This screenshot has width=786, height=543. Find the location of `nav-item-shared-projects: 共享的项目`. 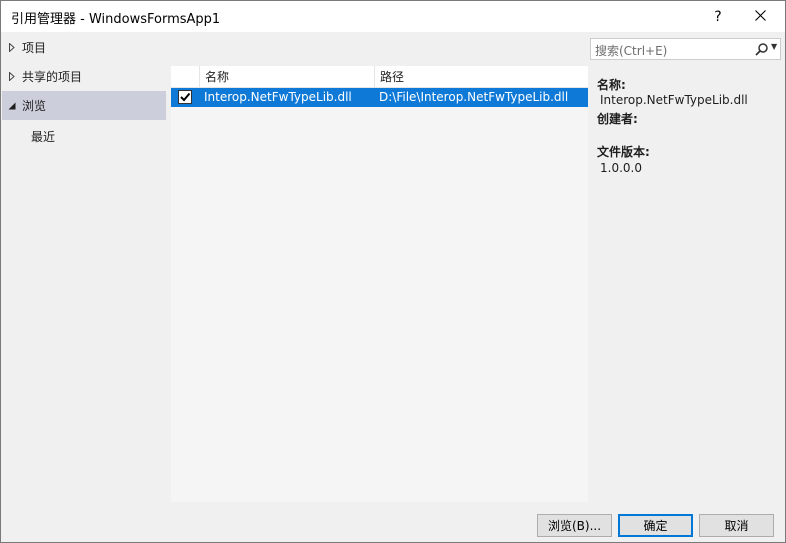

nav-item-shared-projects: 共享的项目 is located at coordinates (84, 76).